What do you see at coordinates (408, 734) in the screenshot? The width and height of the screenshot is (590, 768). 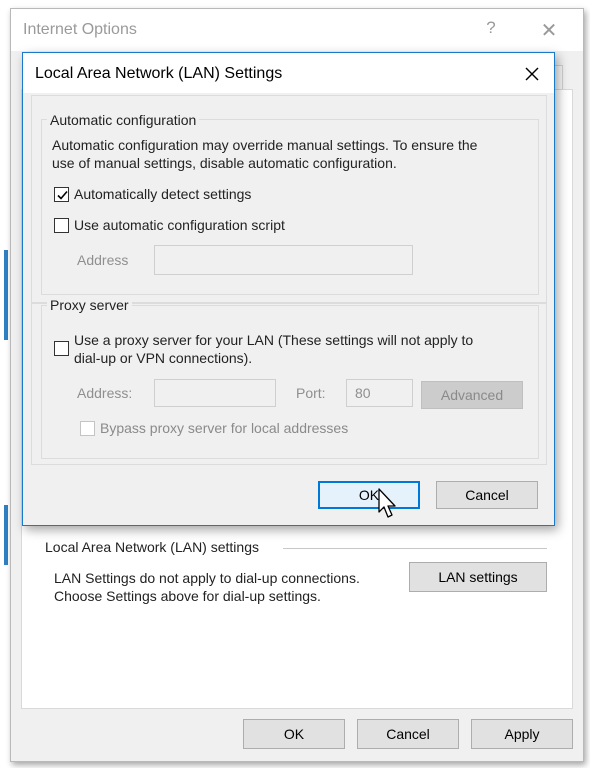 I see `cancel-button: Cancel` at bounding box center [408, 734].